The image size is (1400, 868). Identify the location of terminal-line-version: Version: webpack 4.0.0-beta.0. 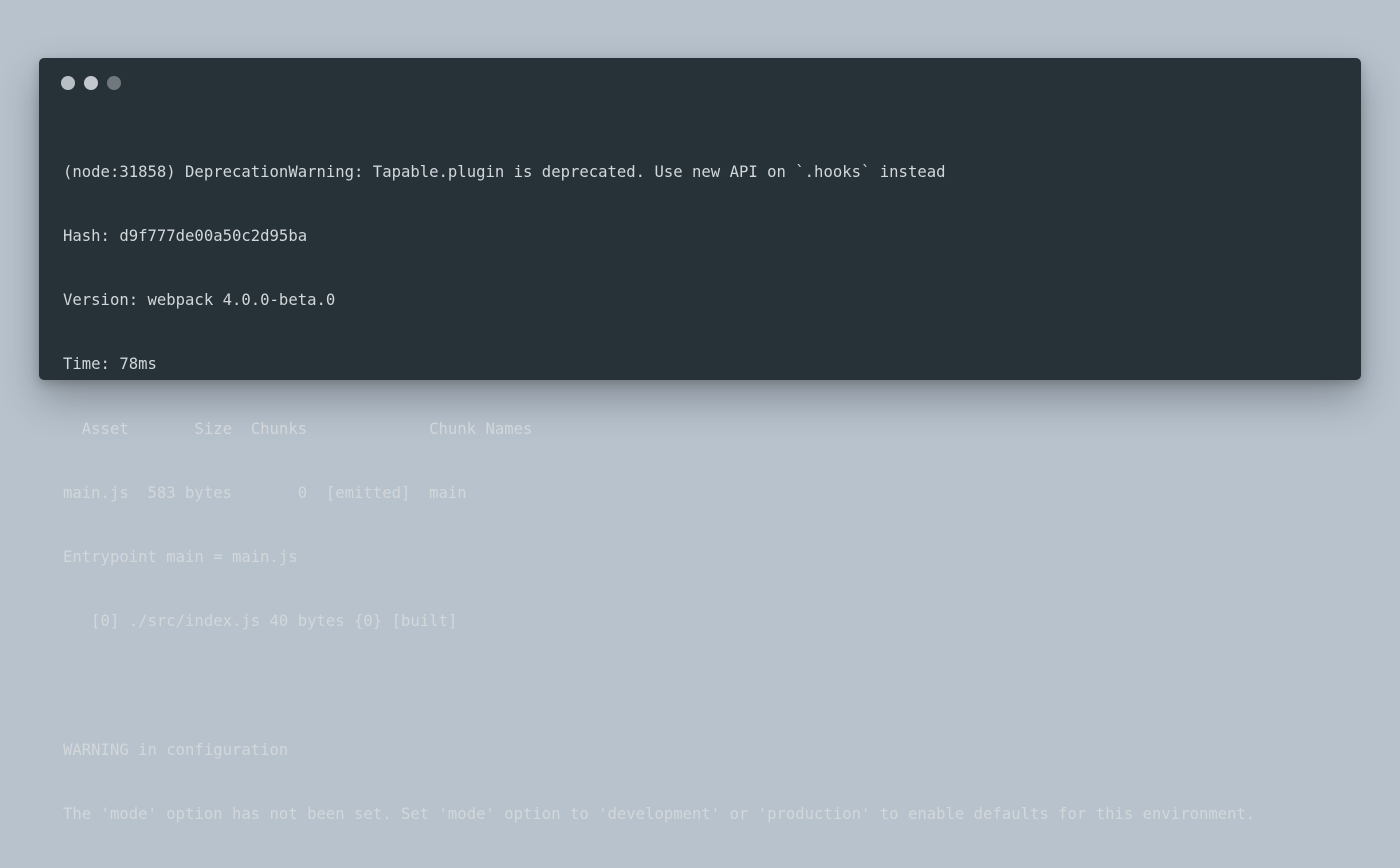
(199, 300).